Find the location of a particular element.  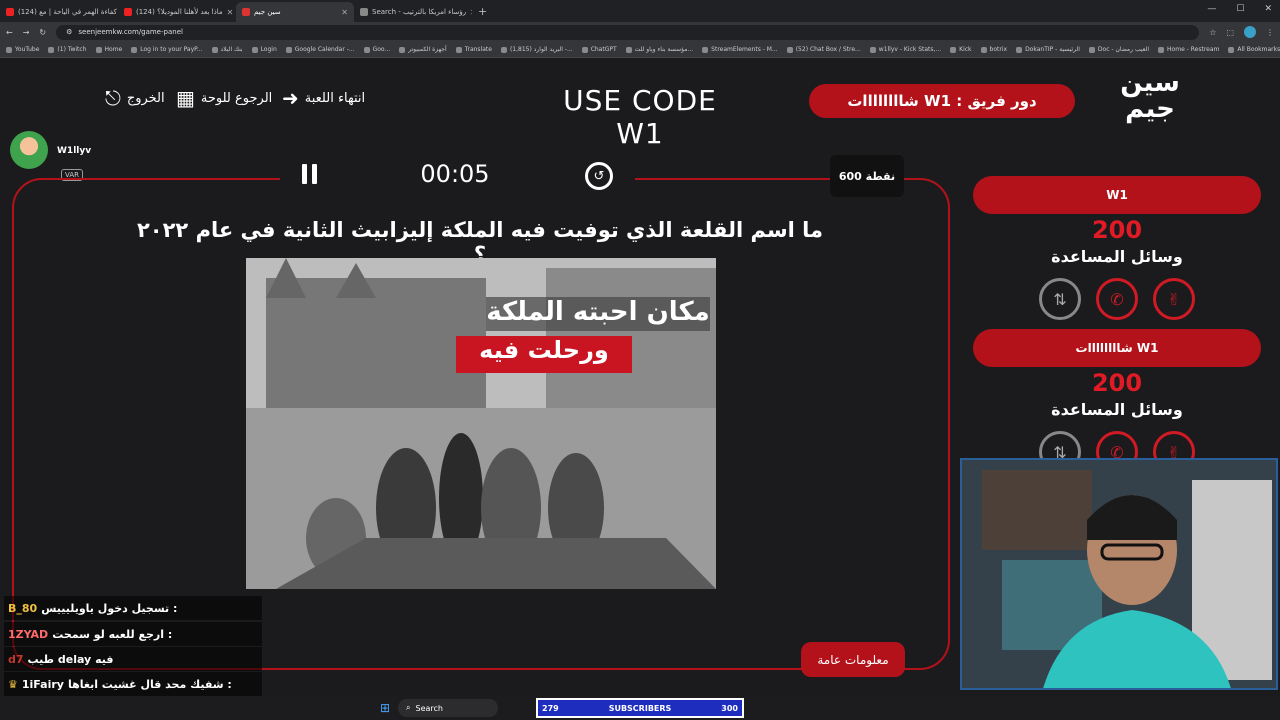

url-field: ⚙ seenjeemkw.com/game-panel is located at coordinates (628, 32).